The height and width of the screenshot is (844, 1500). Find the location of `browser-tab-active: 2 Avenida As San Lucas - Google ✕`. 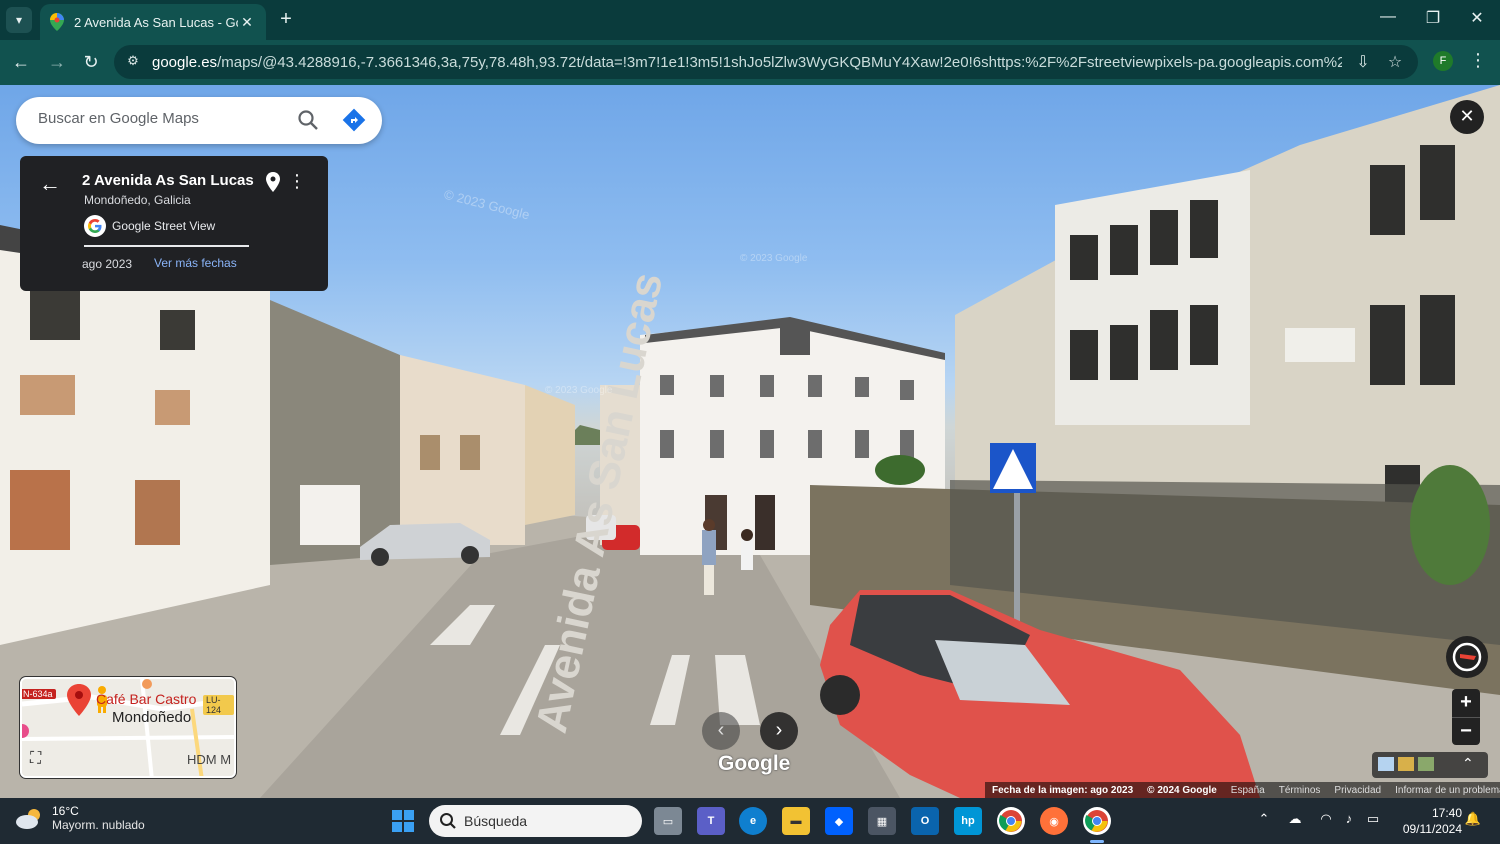

browser-tab-active: 2 Avenida As San Lucas - Google ✕ is located at coordinates (153, 22).